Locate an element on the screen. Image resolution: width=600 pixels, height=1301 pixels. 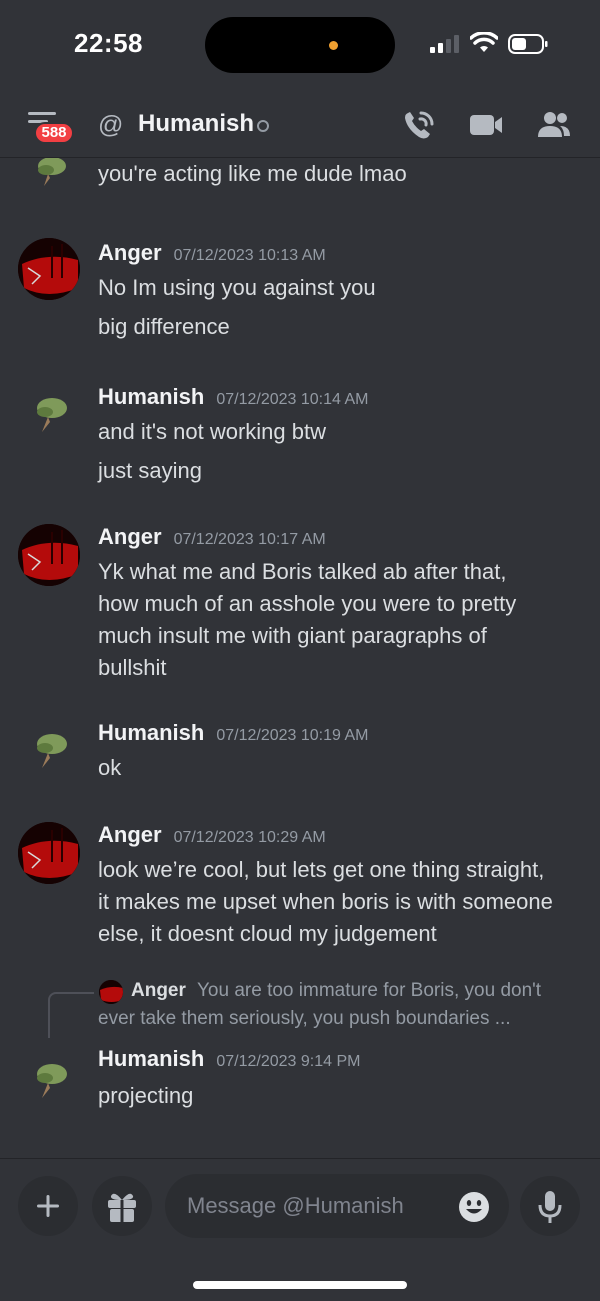
message-input-container is located at coordinates (337, 1206).